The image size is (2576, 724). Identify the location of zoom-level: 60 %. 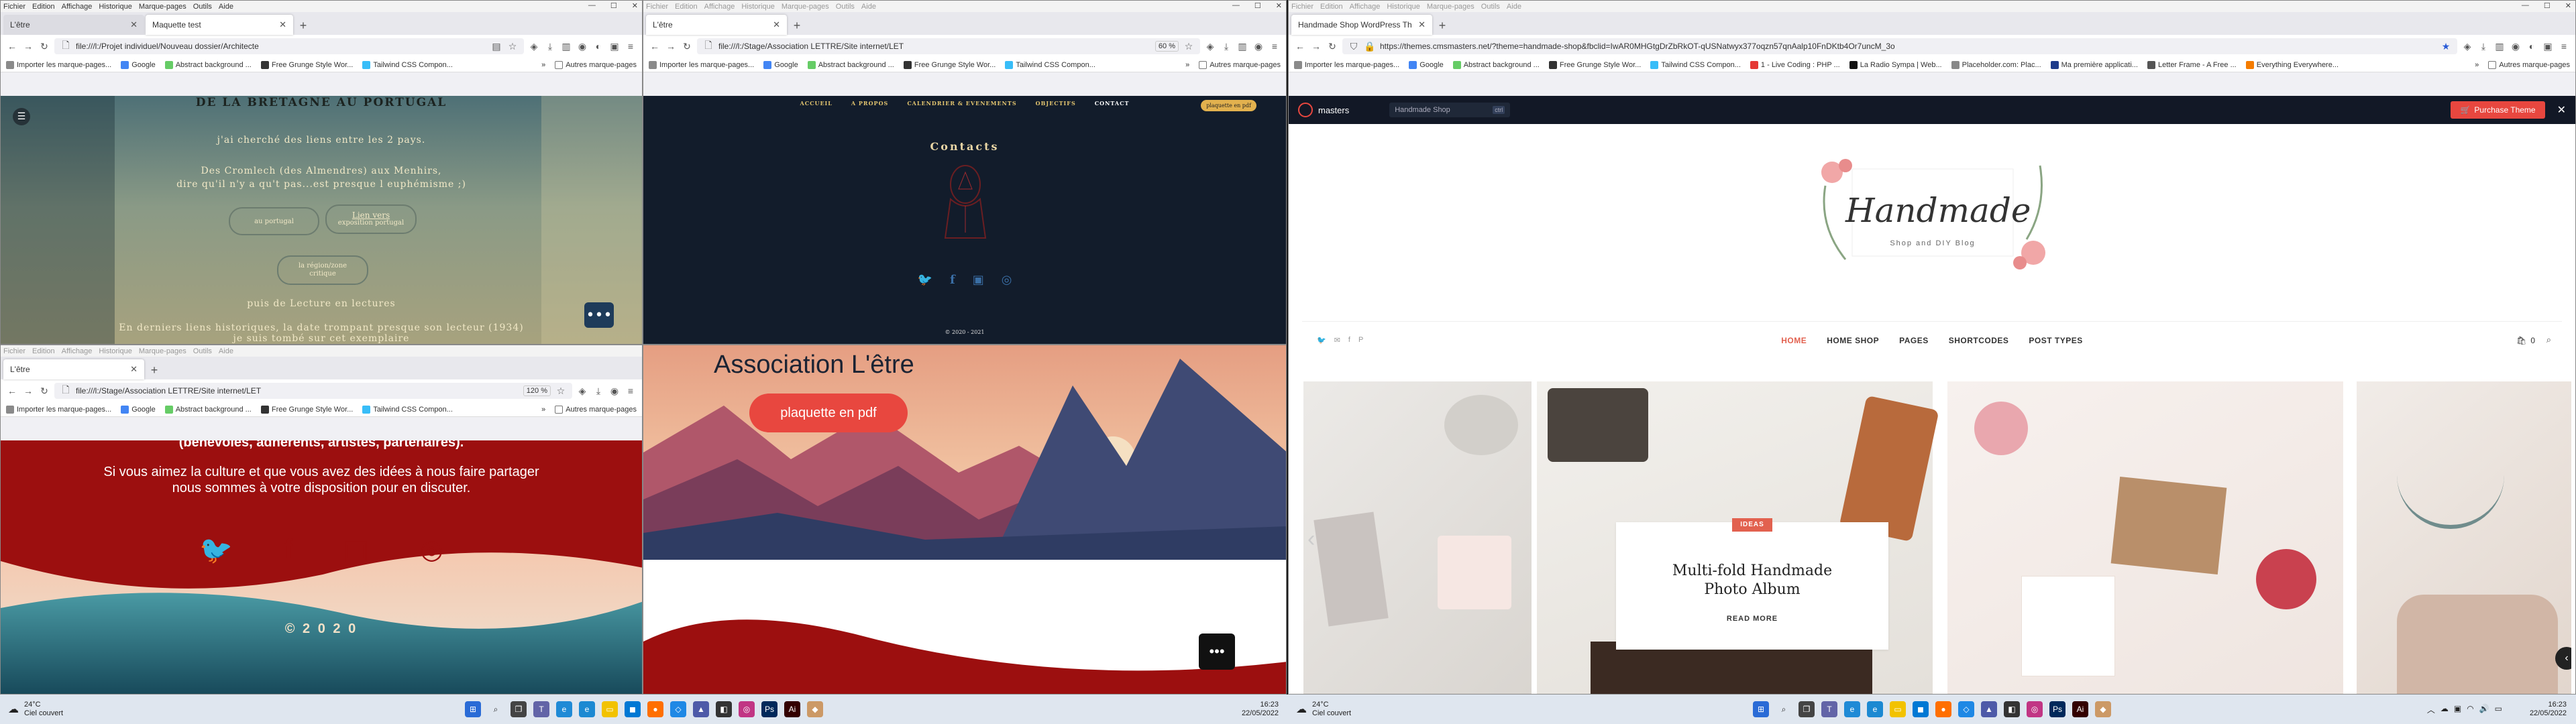
(1167, 46).